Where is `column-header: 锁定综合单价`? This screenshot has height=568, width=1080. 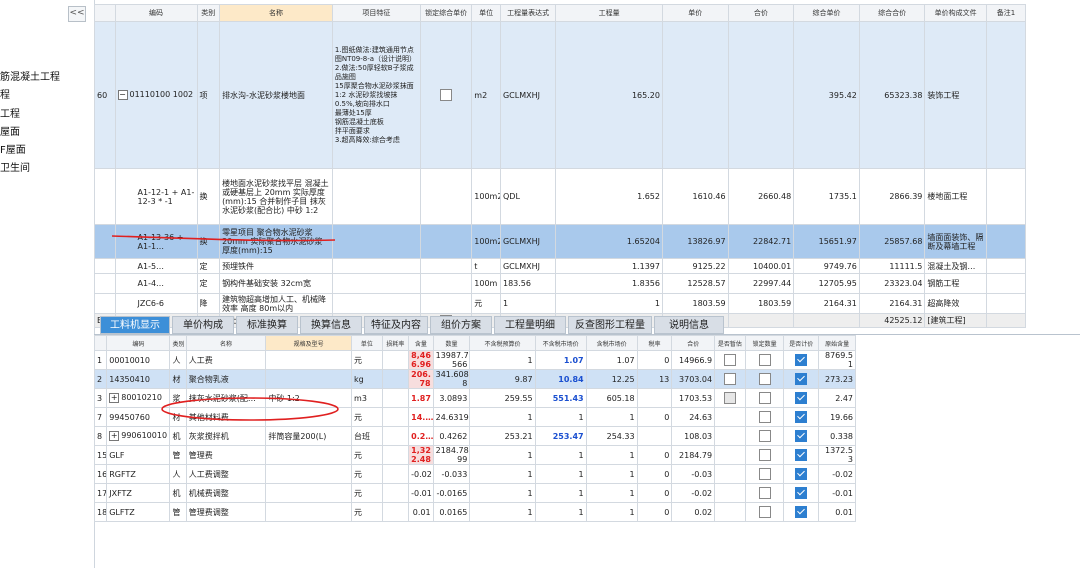 column-header: 锁定综合单价 is located at coordinates (446, 13).